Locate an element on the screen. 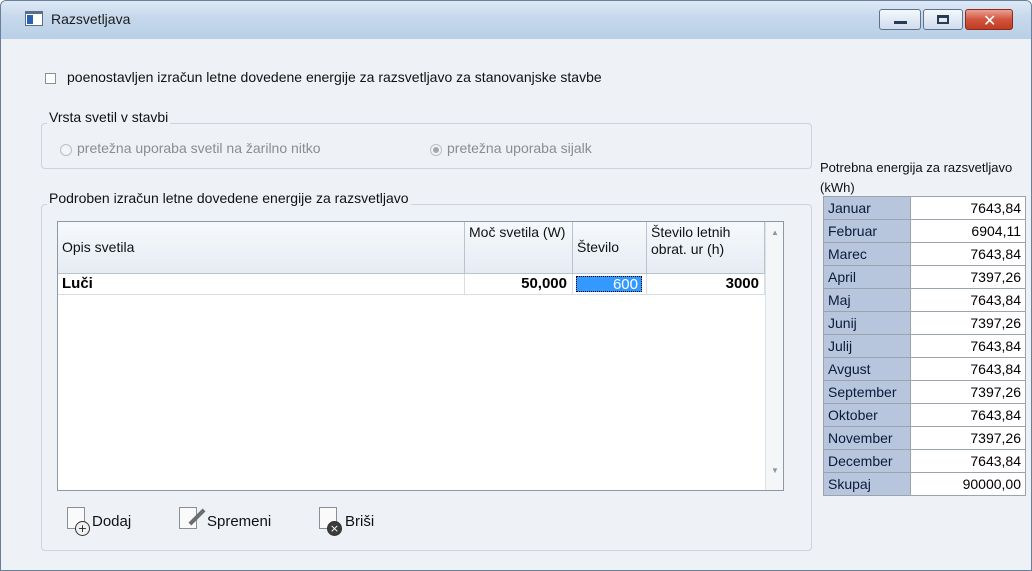 This screenshot has width=1032, height=571. column-header-ure: Število letnih obrat. ur (h) is located at coordinates (706, 248).